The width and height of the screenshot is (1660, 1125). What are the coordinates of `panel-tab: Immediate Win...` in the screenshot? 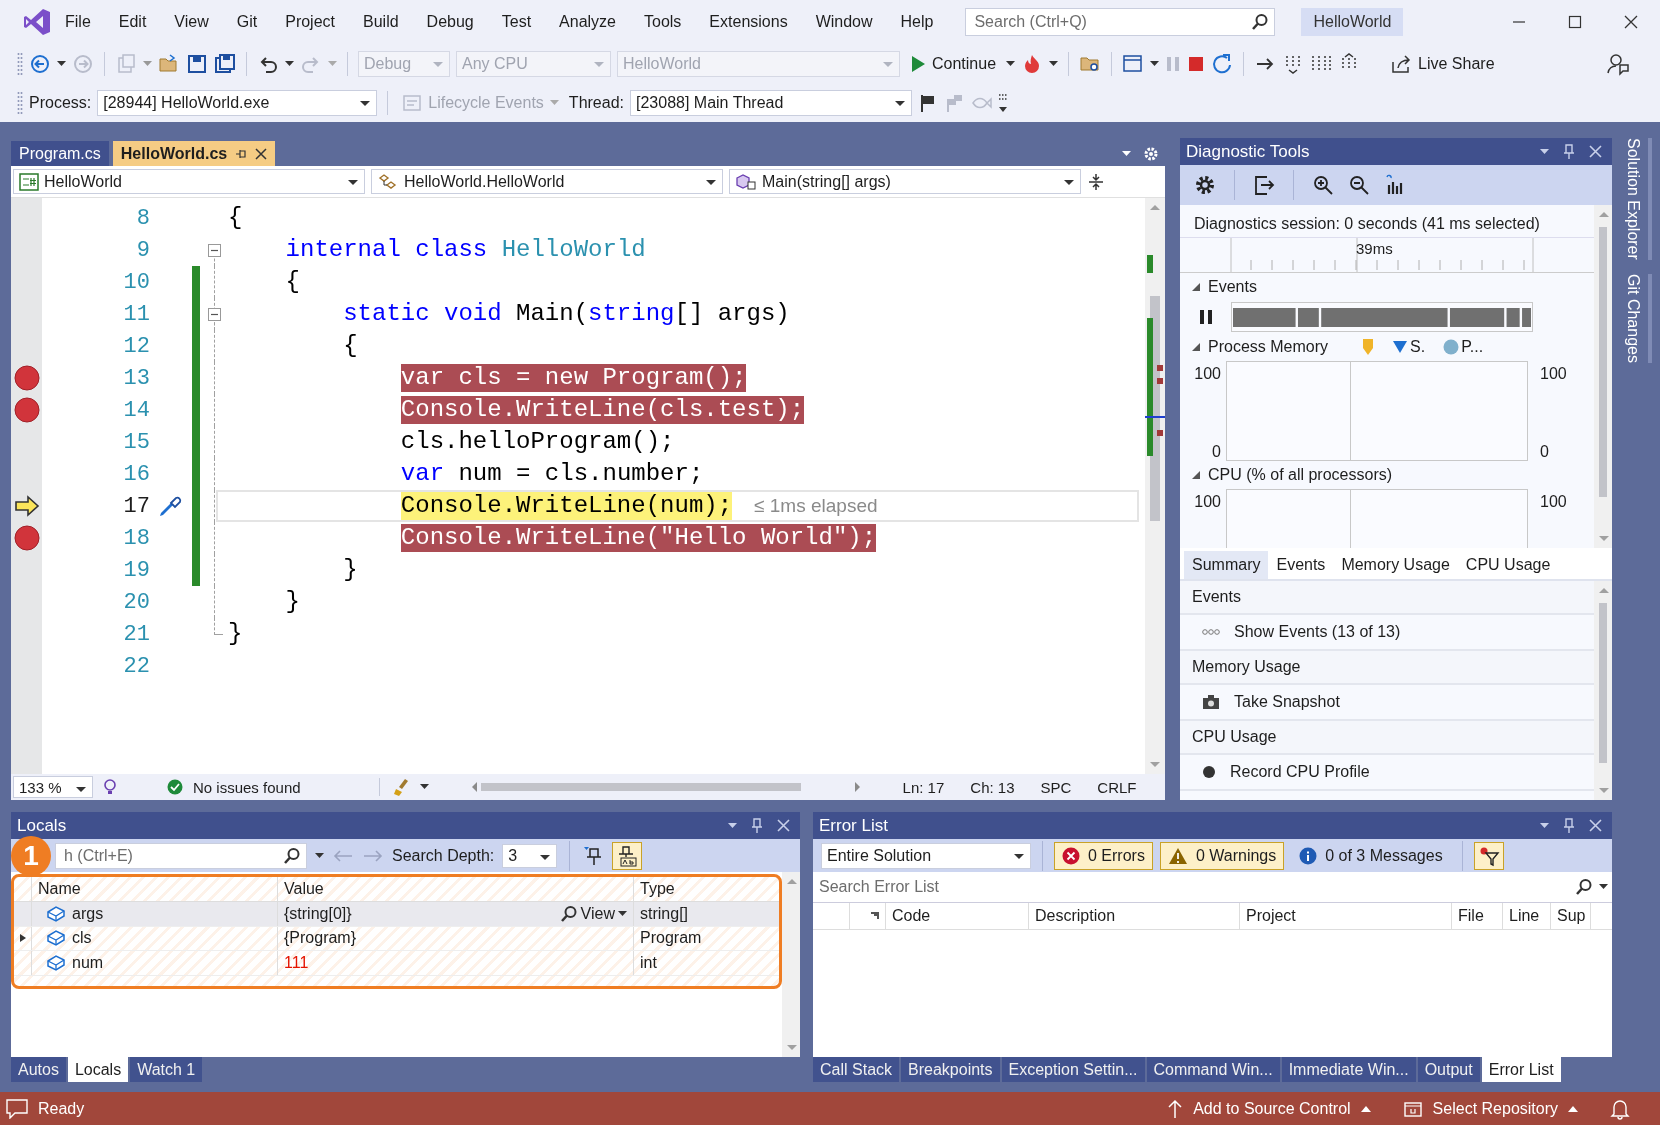 It's located at (1348, 1069).